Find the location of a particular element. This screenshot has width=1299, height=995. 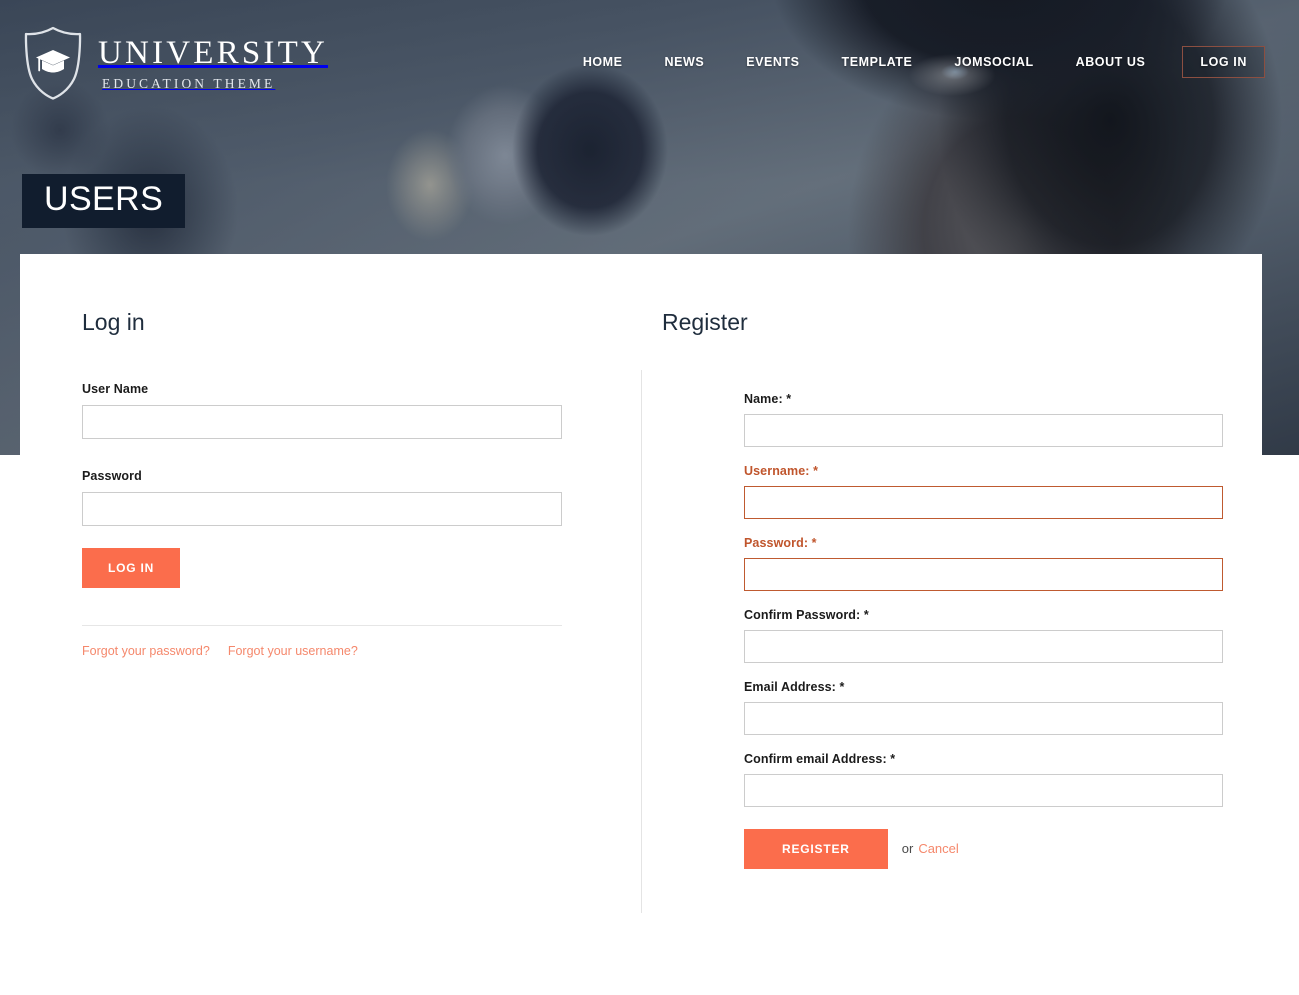

login-password-field: Password is located at coordinates (361, 497).